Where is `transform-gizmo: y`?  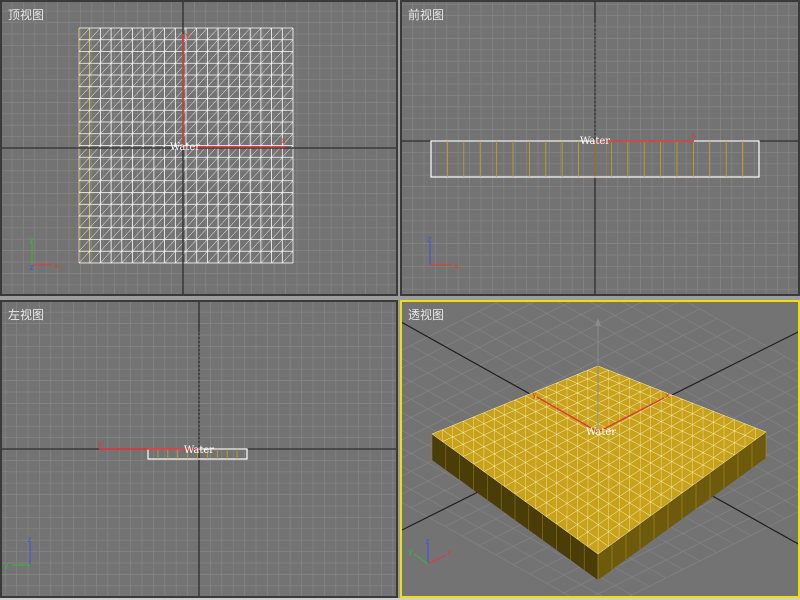
transform-gizmo: y is located at coordinates (149, 391).